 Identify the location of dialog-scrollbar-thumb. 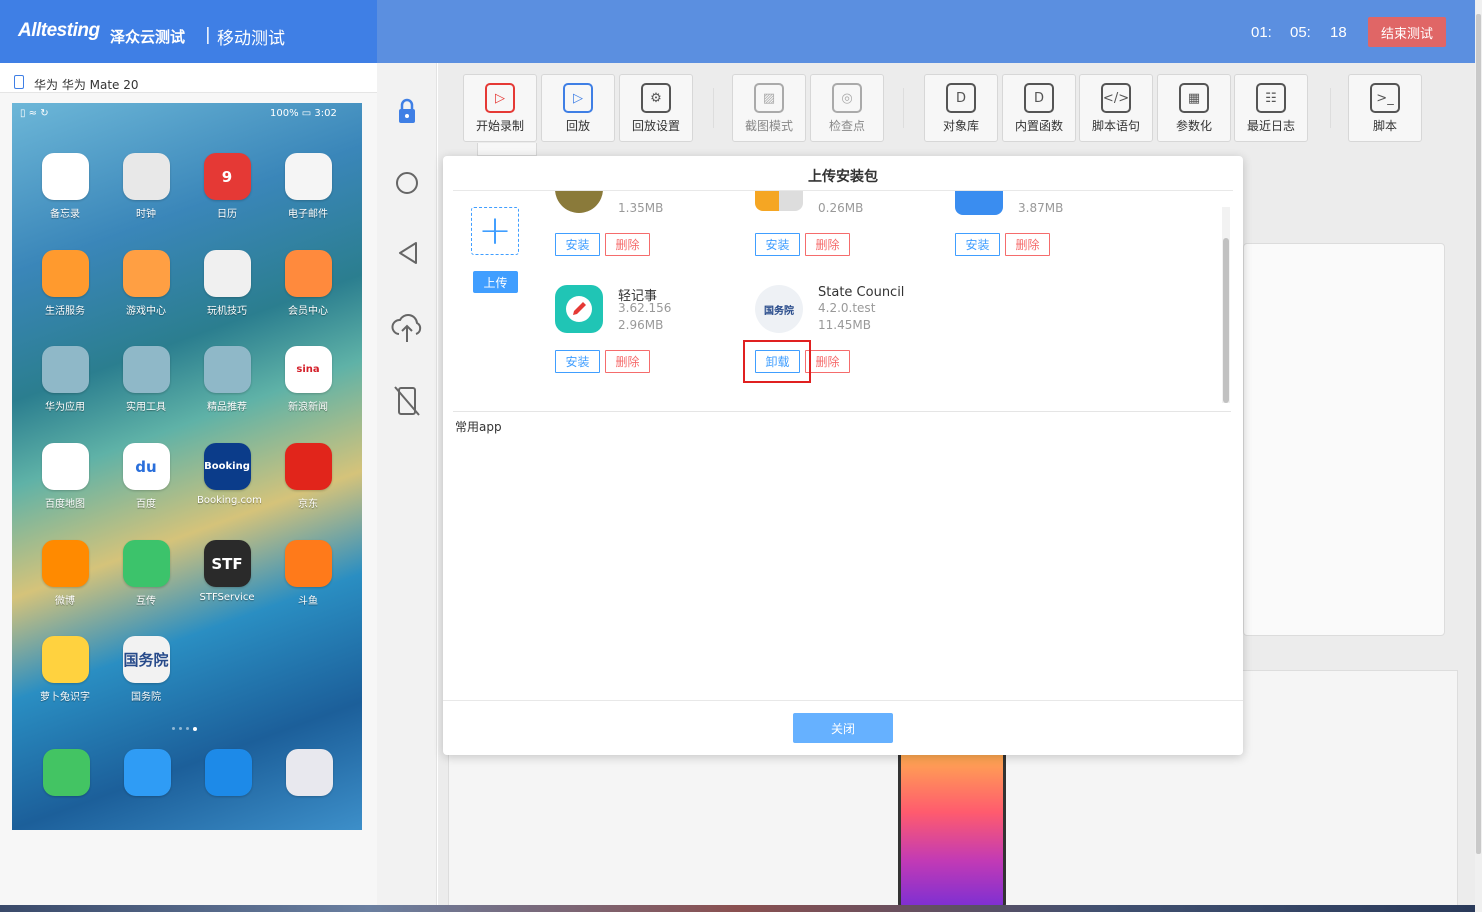
(1226, 320).